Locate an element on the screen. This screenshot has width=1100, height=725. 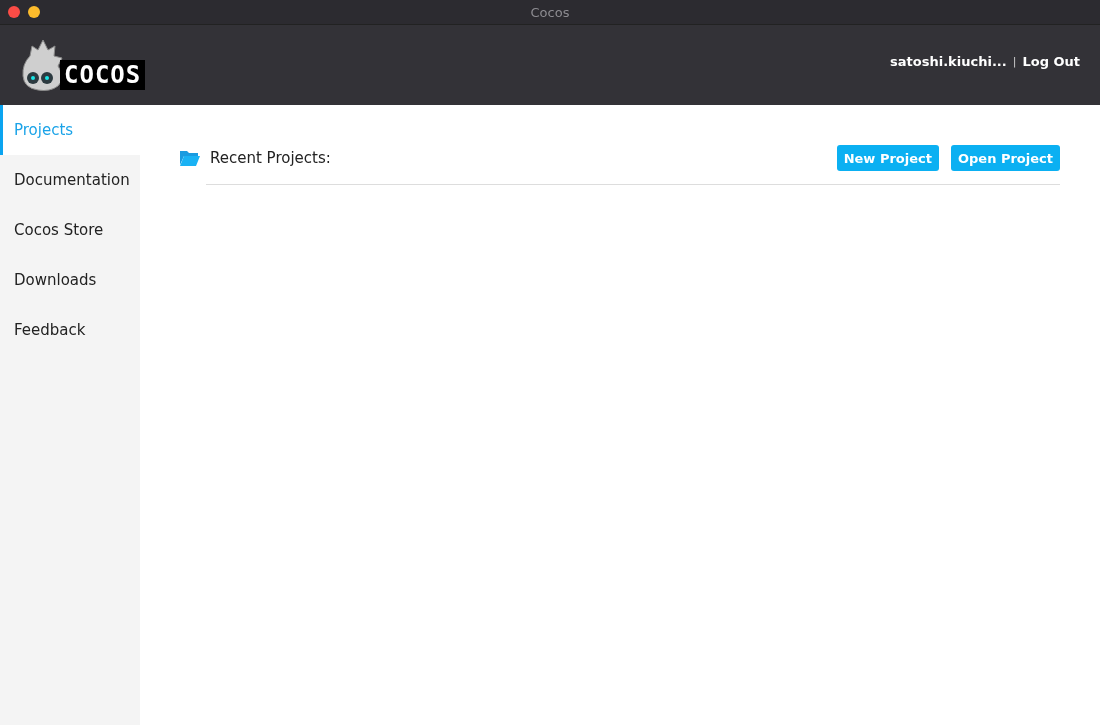
section-heading: Recent Projects: is located at coordinates (270, 158).